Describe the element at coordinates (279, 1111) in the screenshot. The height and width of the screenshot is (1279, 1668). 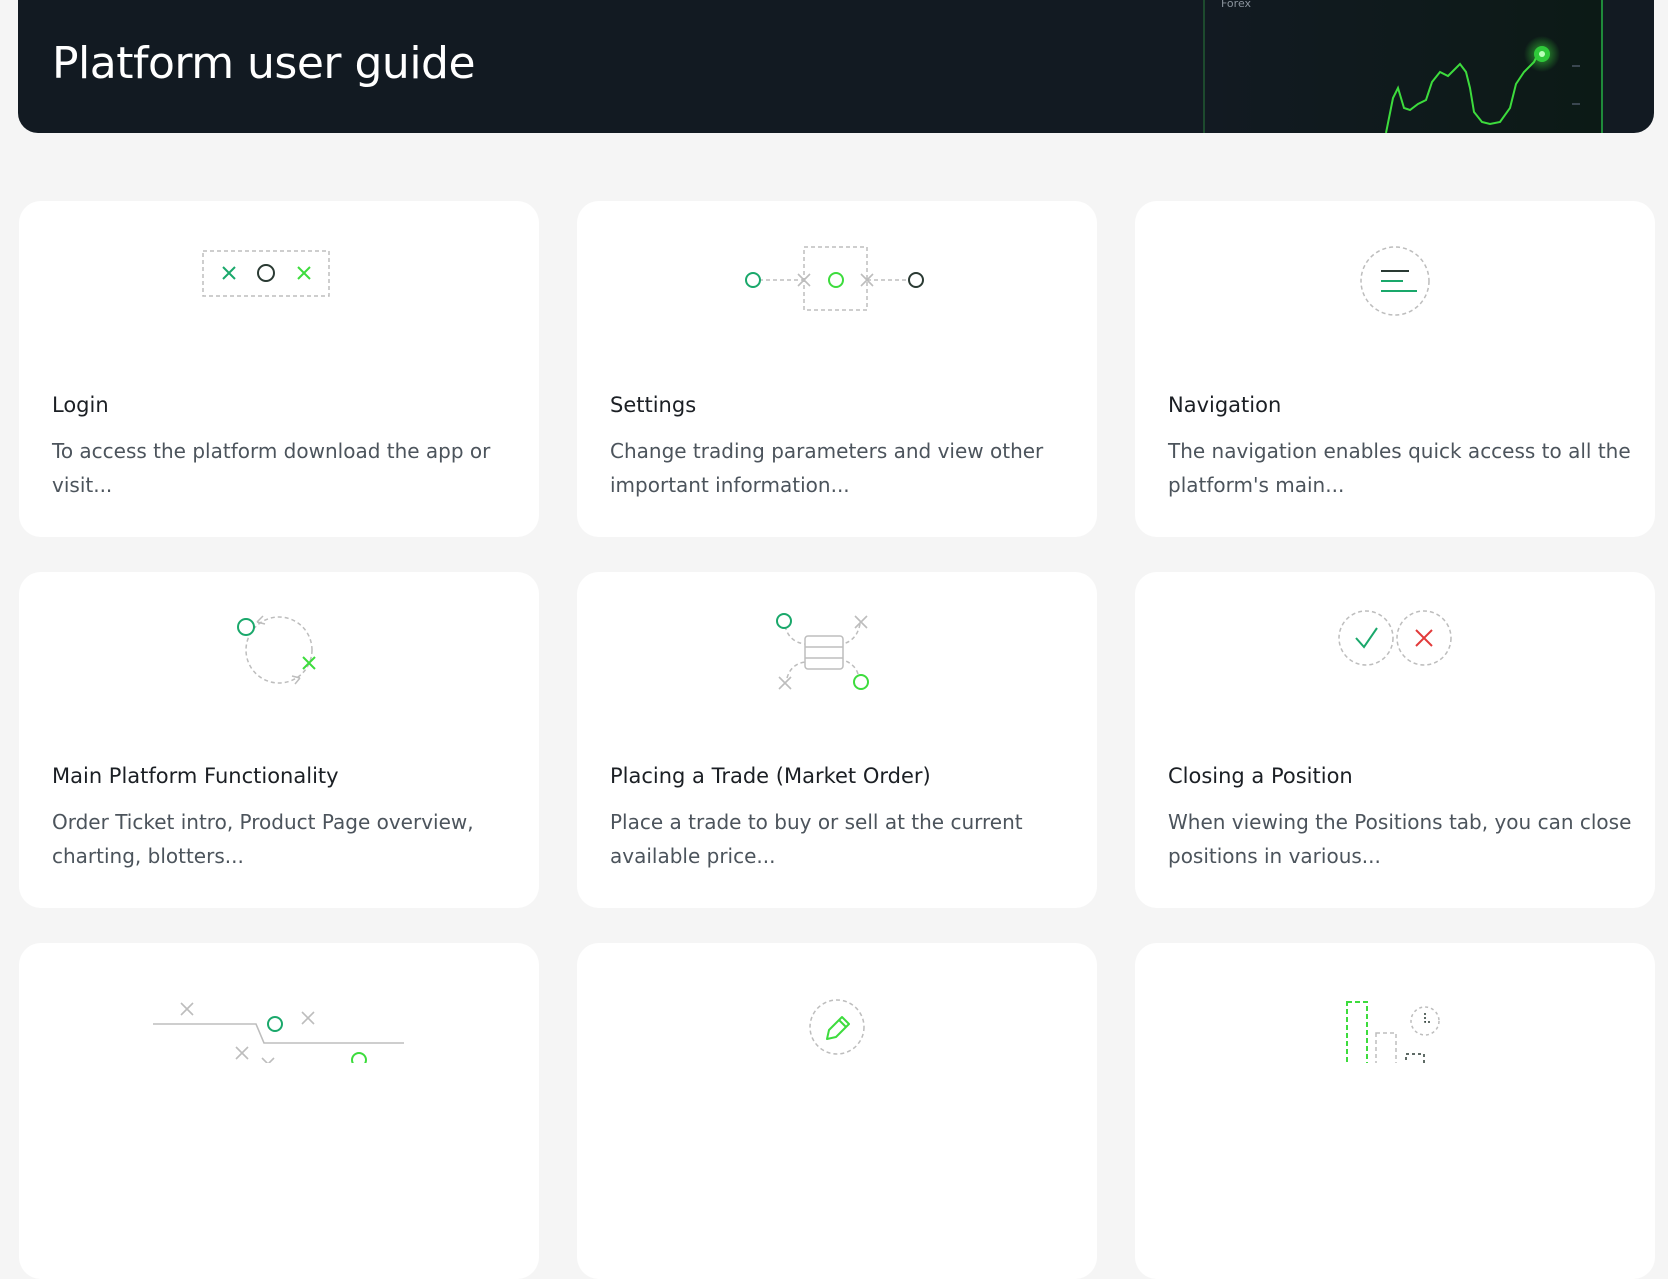
I see `guide-card-orders` at that location.